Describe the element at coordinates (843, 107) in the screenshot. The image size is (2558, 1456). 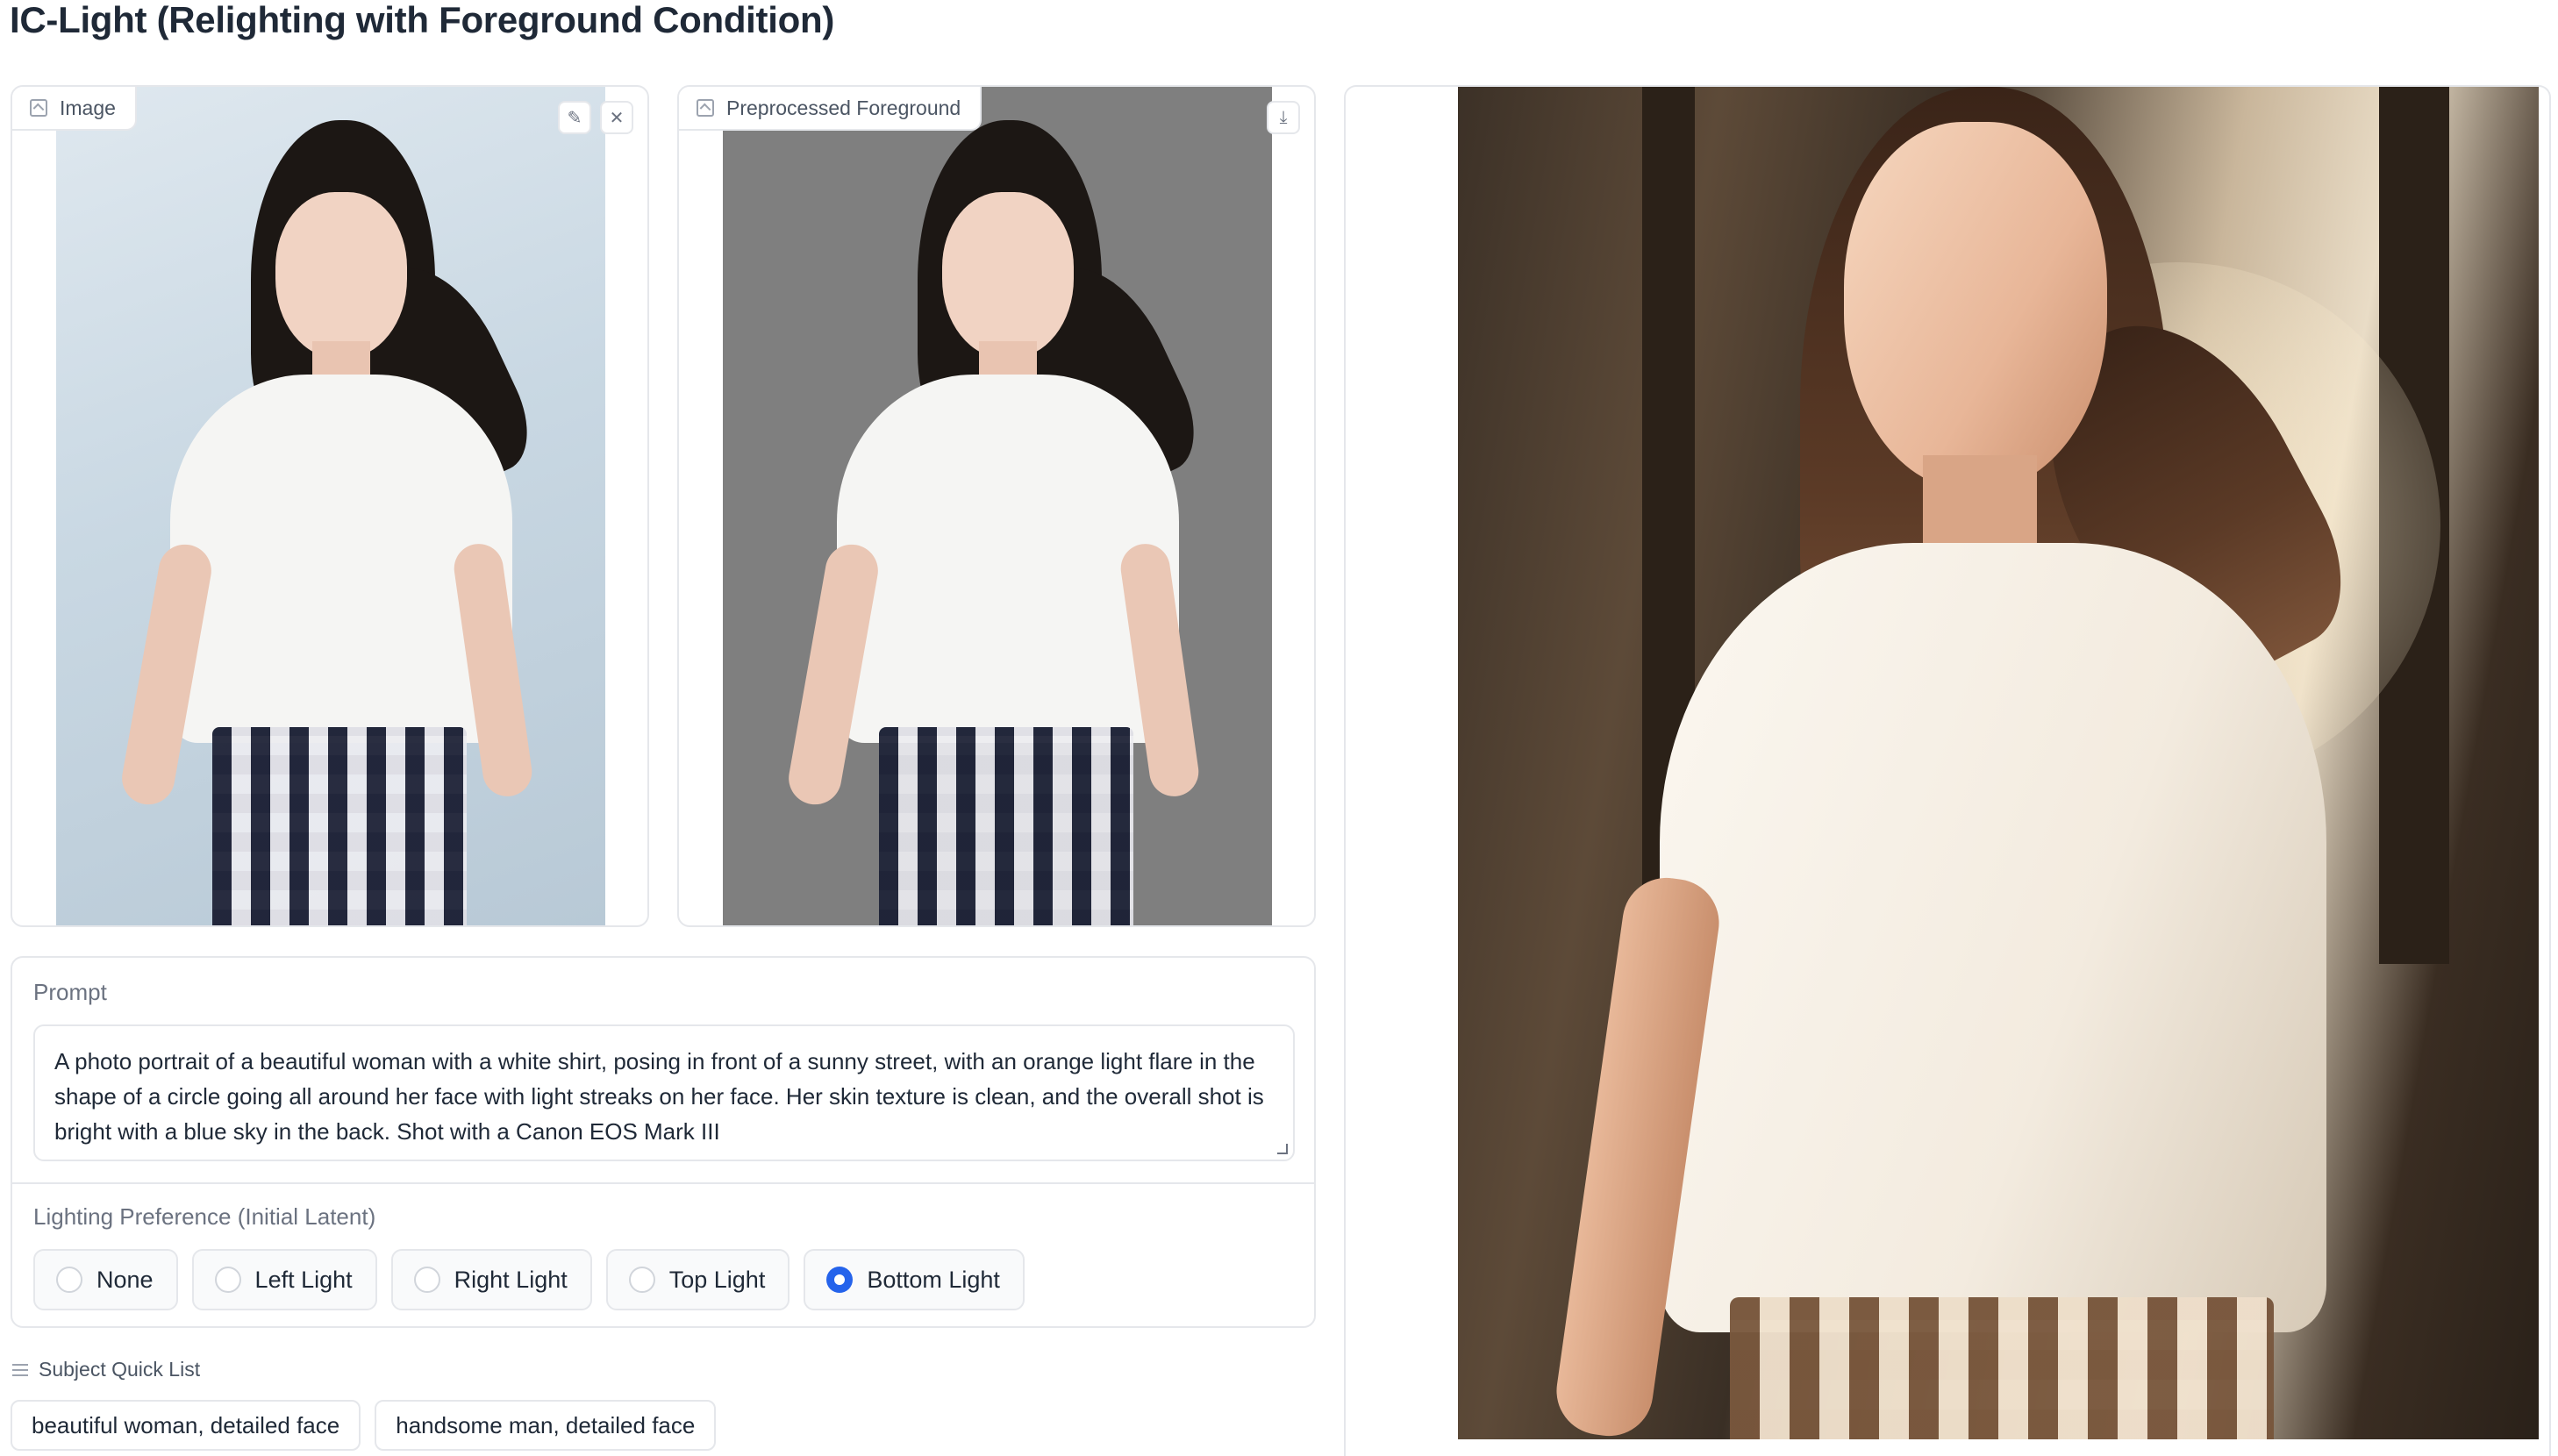
I see `preprocessed-label-text: Preprocessed Foreground` at that location.